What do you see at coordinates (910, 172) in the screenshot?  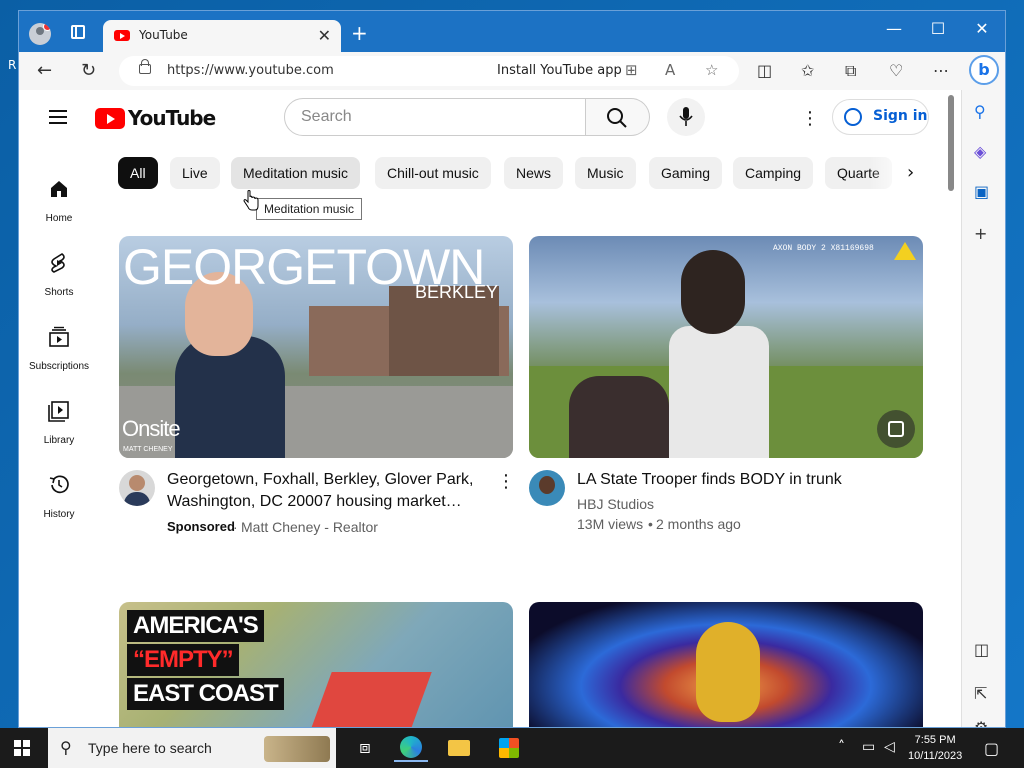 I see `chevron-right-icon: ›` at bounding box center [910, 172].